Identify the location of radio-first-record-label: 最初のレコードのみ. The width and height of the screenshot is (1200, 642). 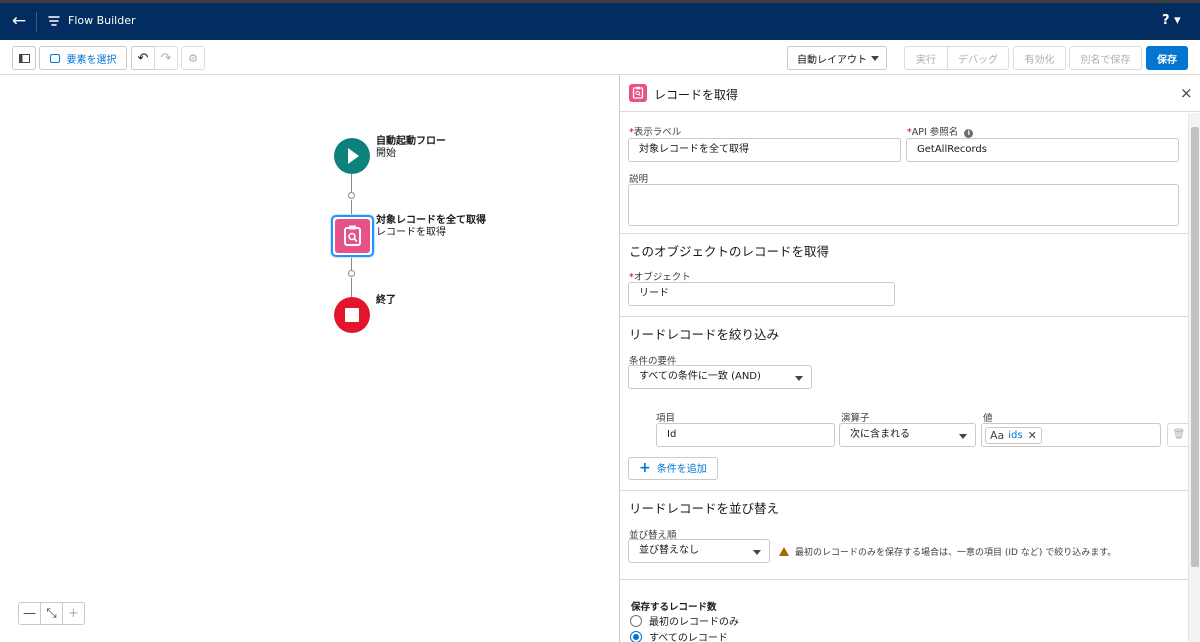
(694, 622).